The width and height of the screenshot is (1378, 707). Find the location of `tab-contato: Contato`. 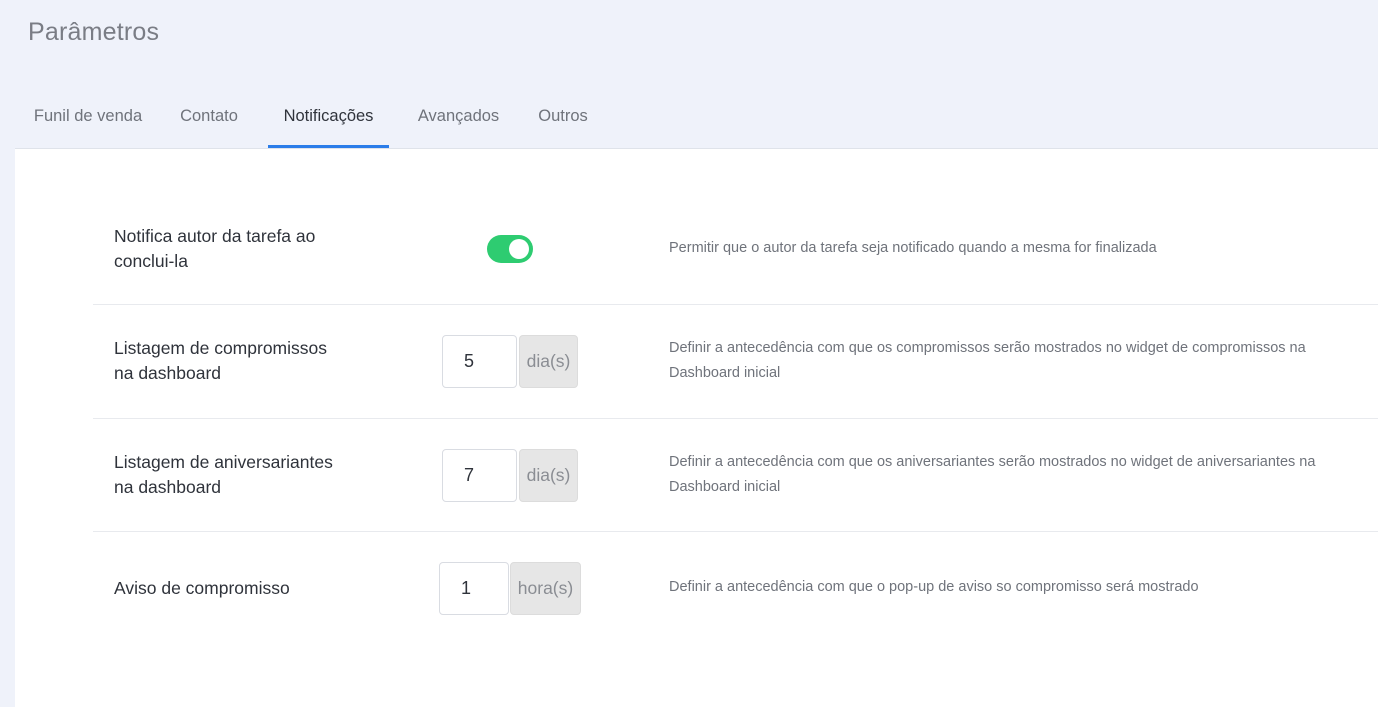

tab-contato: Contato is located at coordinates (209, 119).